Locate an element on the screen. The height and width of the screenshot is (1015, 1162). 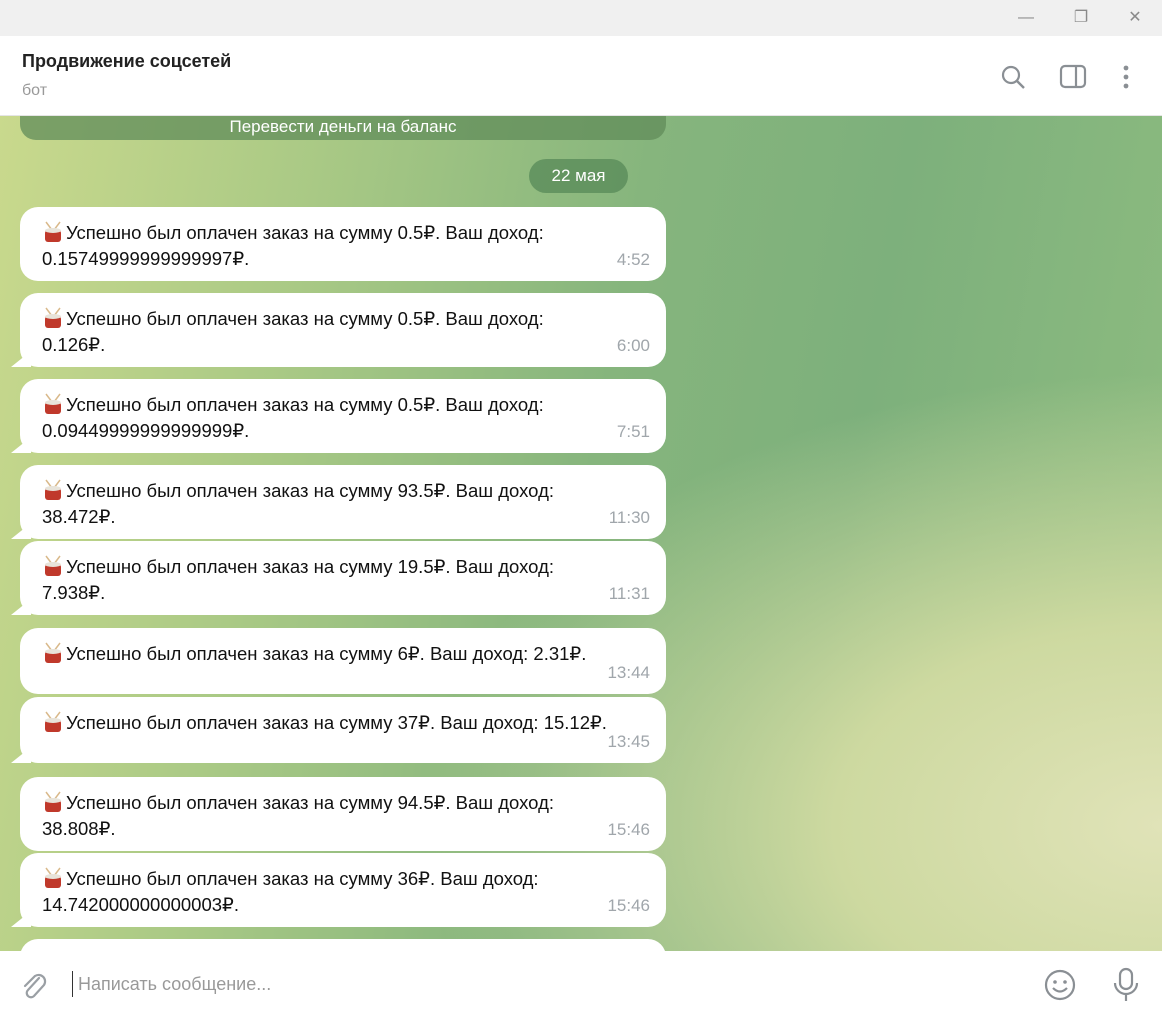
close-button: ✕ is located at coordinates (1135, 18).